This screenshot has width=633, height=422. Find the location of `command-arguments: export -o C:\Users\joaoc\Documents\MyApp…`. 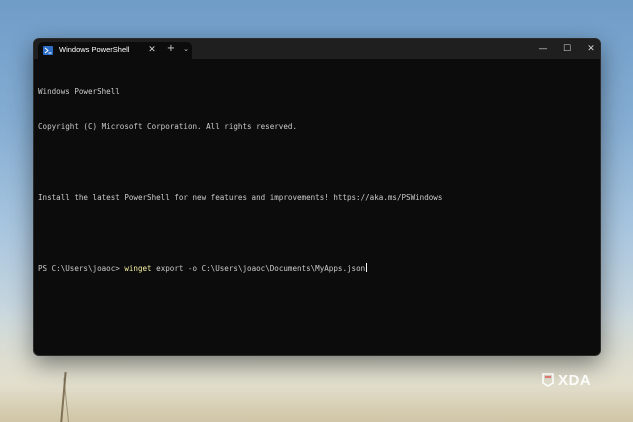

command-arguments: export -o C:\Users\joaoc\Documents\MyApp… is located at coordinates (258, 268).